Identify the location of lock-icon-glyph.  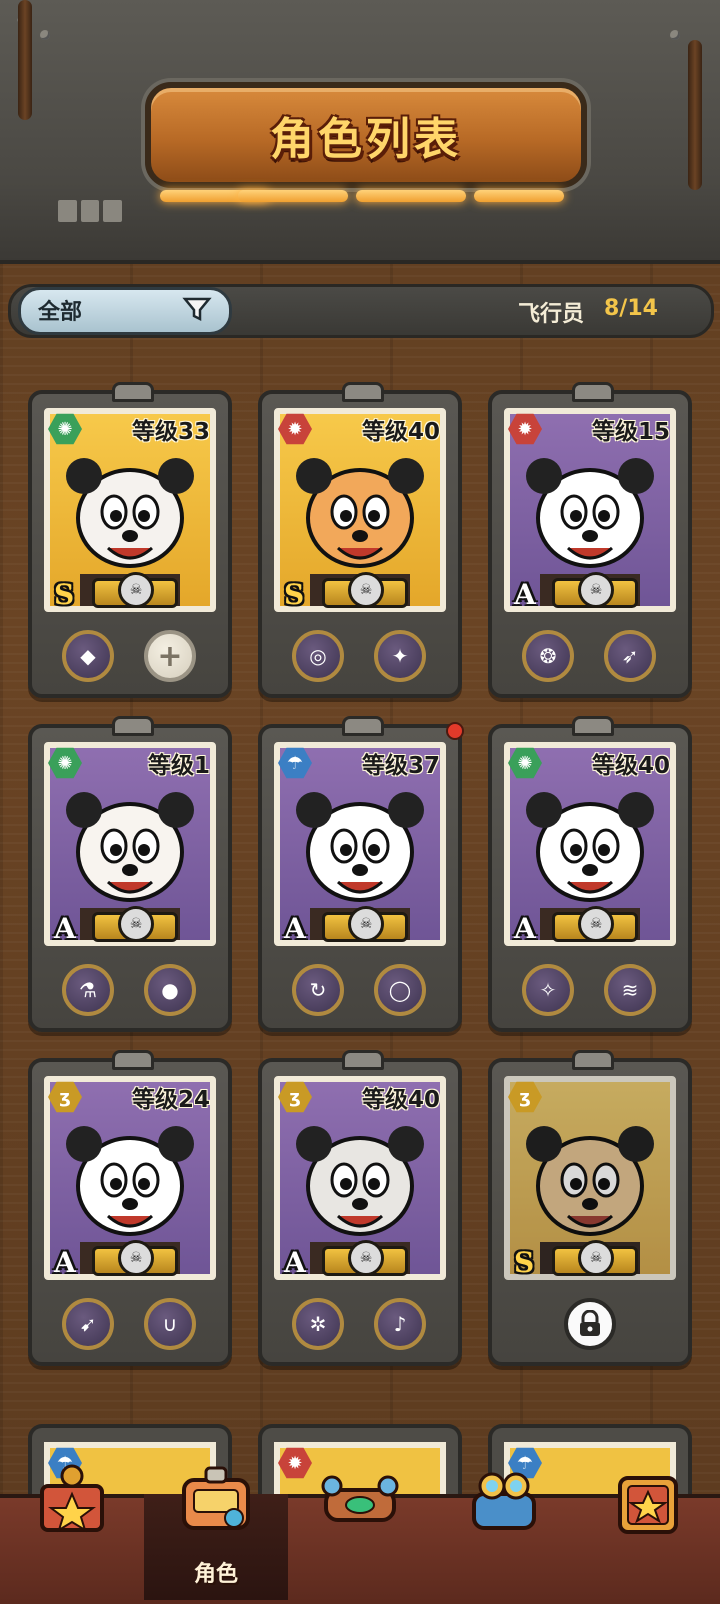
(590, 1323).